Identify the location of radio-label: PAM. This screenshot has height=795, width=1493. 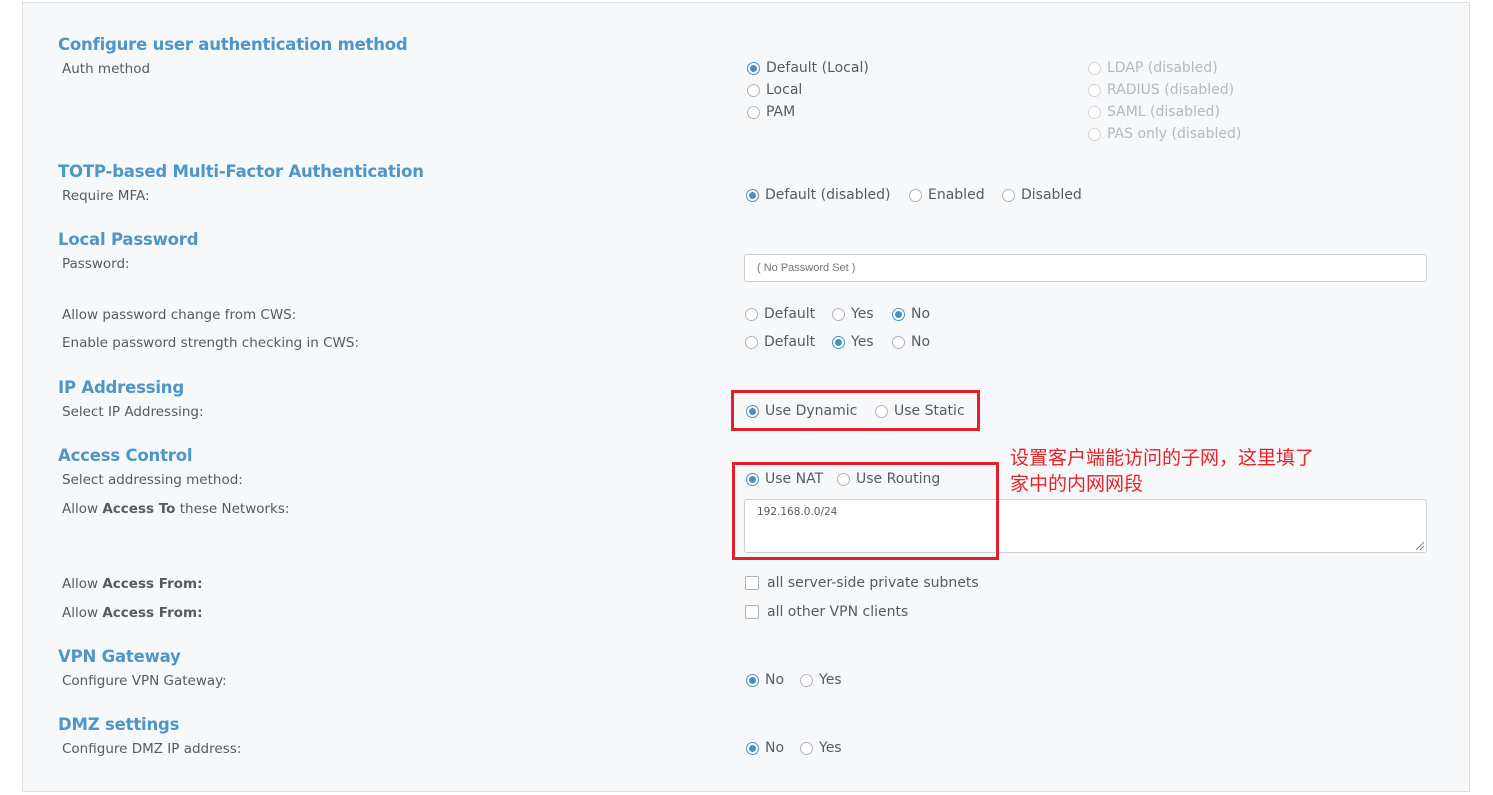
(781, 112).